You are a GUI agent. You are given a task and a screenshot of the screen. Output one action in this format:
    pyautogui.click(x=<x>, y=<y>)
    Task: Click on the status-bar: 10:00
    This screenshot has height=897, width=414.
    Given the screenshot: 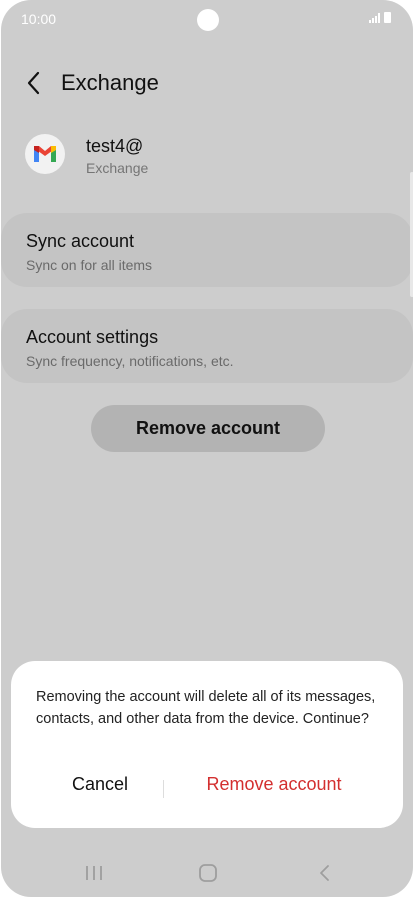 What is the action you would take?
    pyautogui.click(x=207, y=20)
    